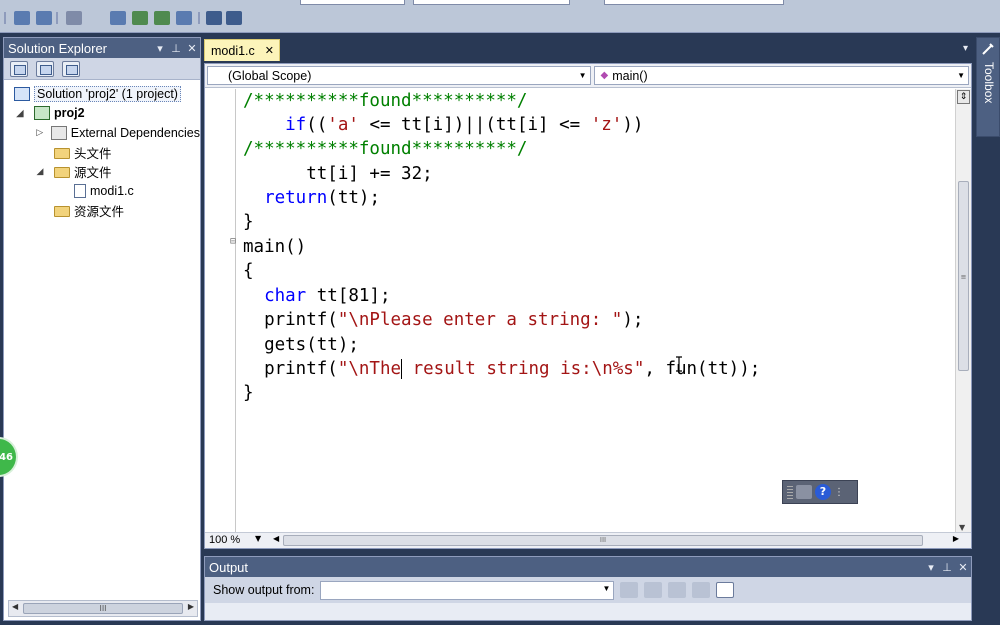 Image resolution: width=1000 pixels, height=625 pixels. Describe the element at coordinates (162, 18) in the screenshot. I see `toolbar-btn-6-icon` at that location.